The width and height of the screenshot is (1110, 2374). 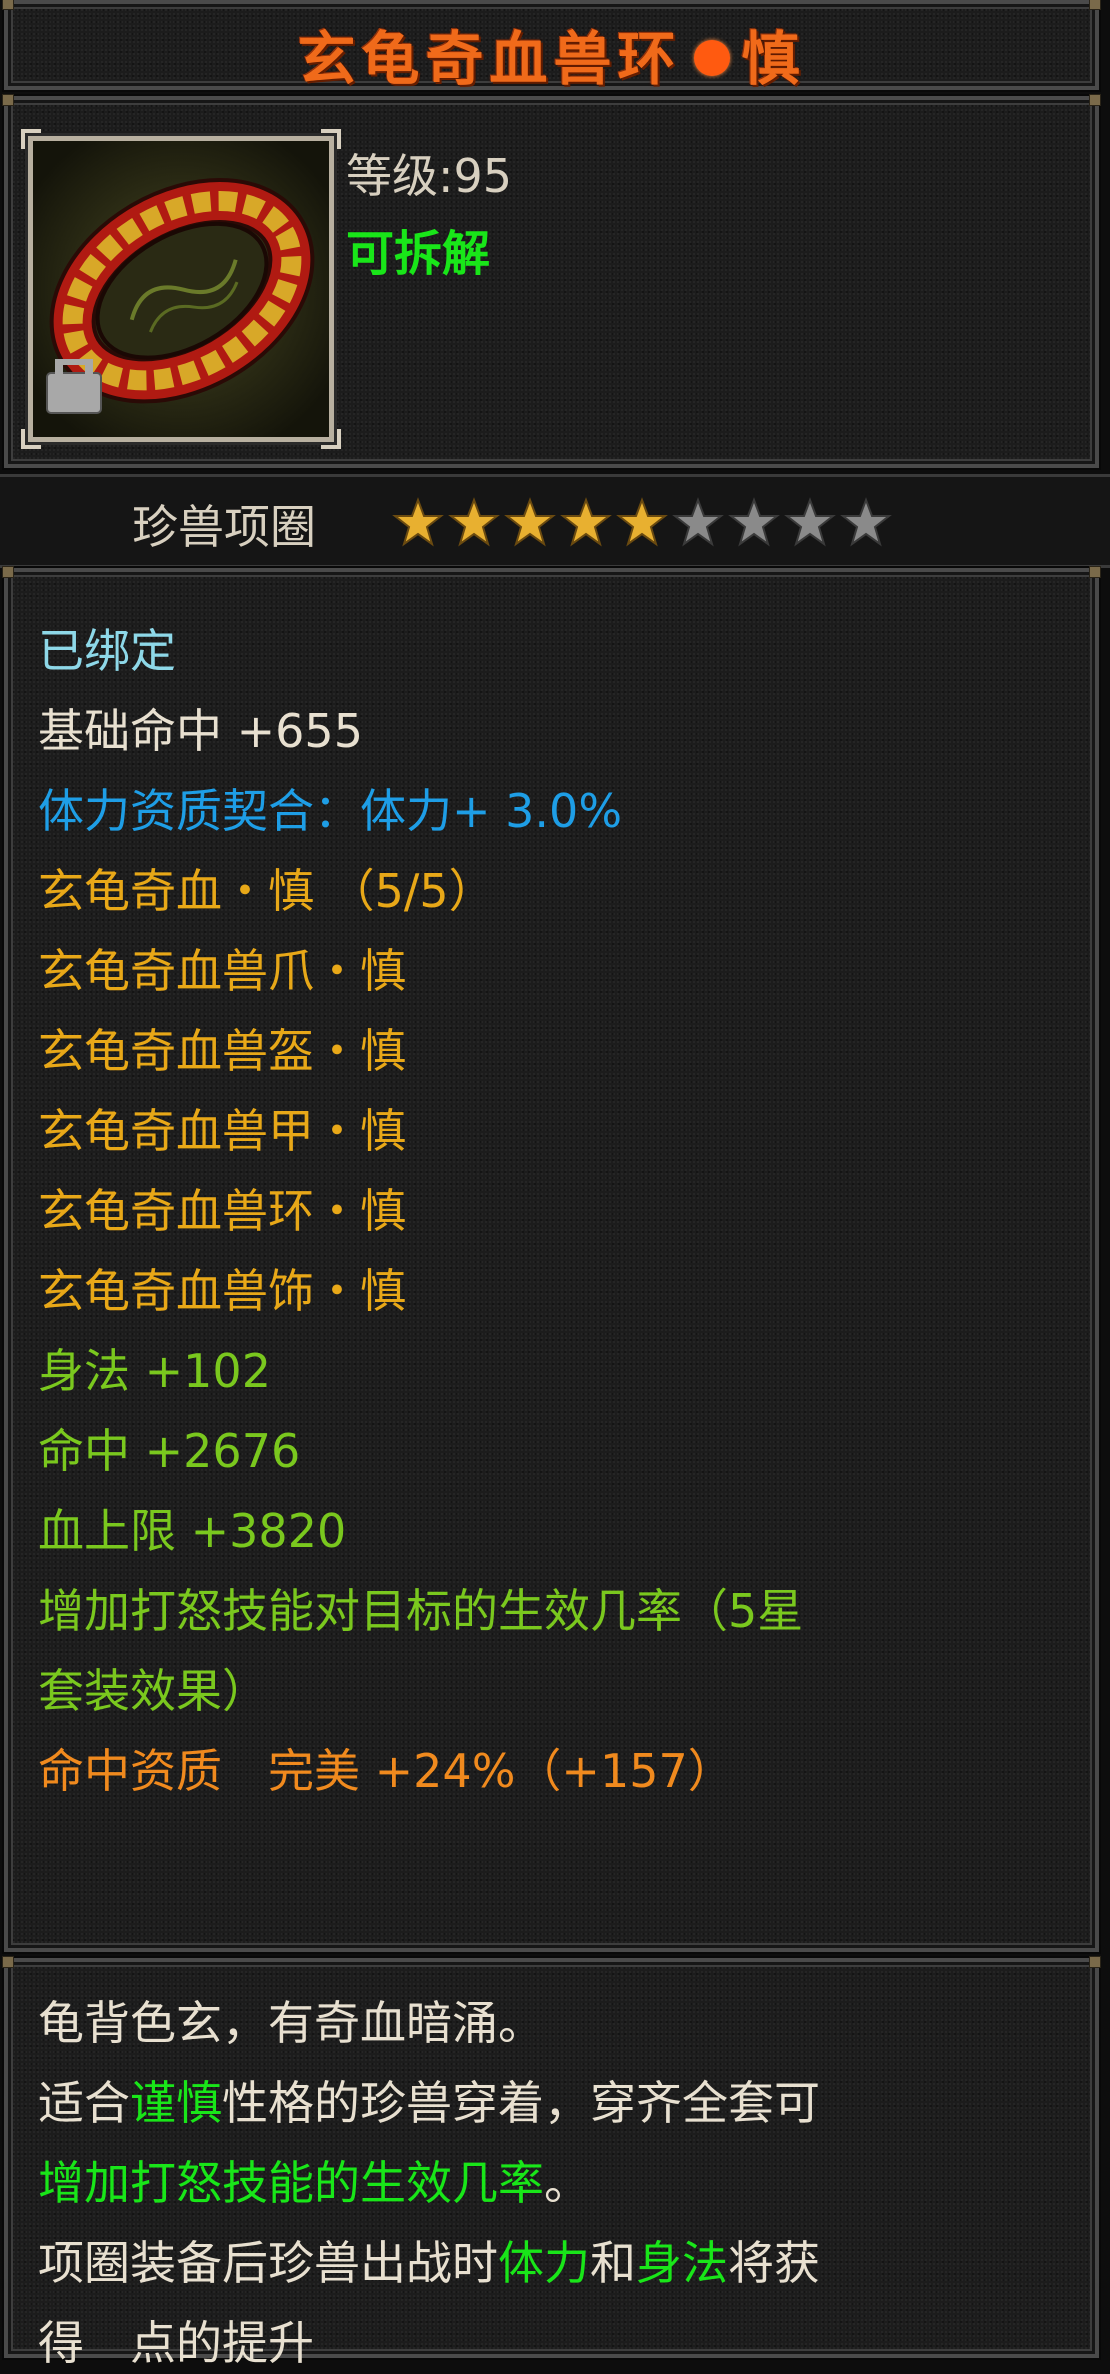 What do you see at coordinates (192, 1531) in the screenshot?
I see `hp-stat: 血上限 +3820` at bounding box center [192, 1531].